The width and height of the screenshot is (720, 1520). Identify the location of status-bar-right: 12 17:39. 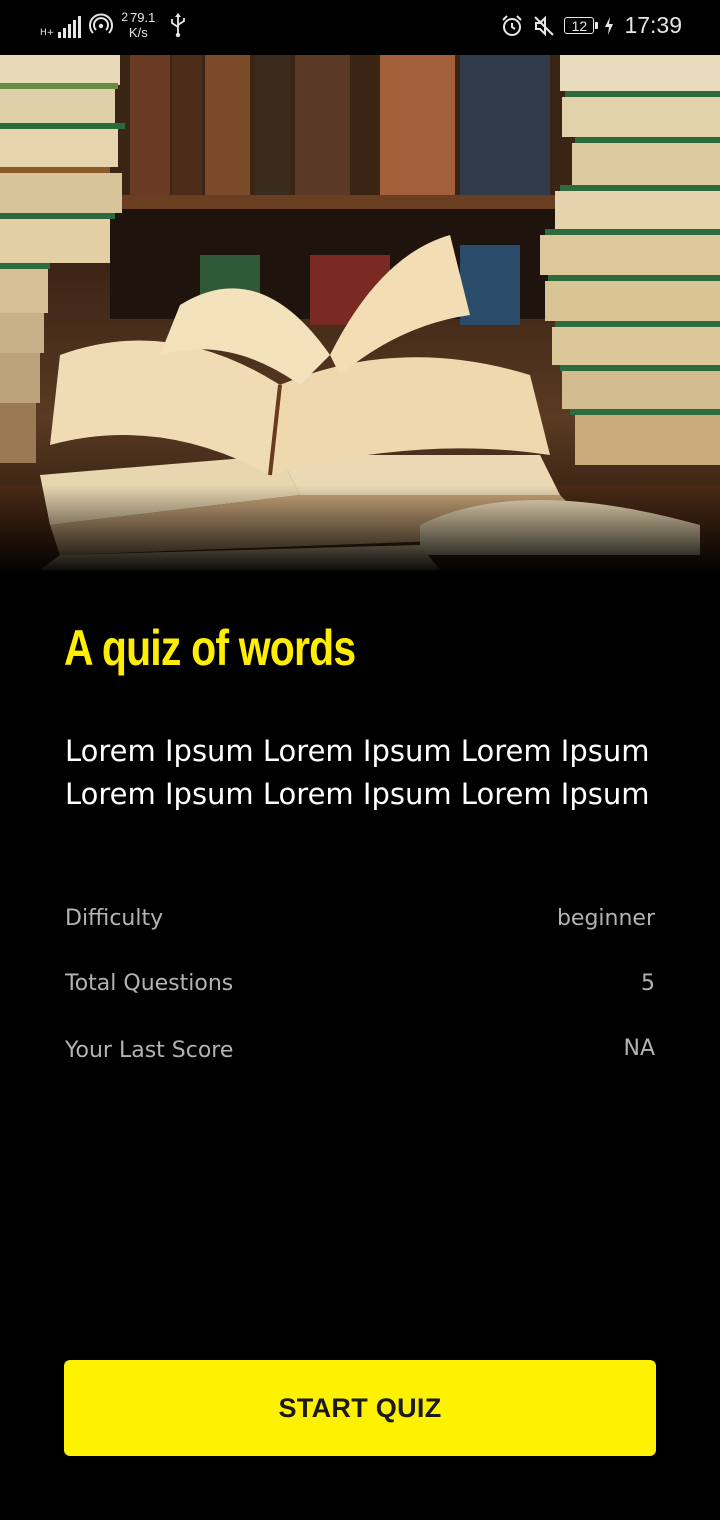
(591, 25).